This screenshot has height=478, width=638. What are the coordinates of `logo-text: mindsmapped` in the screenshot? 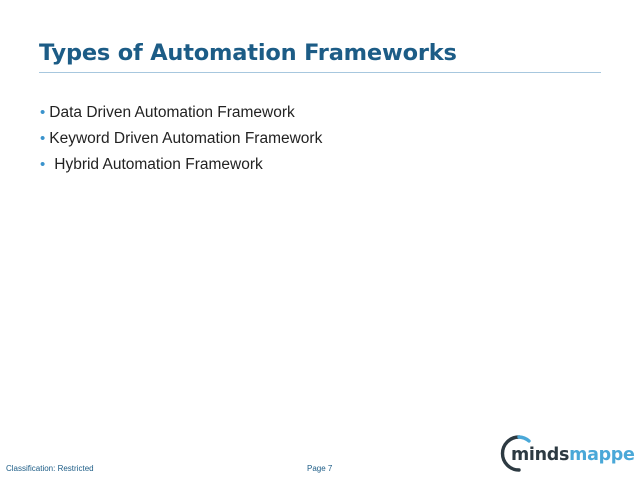 It's located at (573, 455).